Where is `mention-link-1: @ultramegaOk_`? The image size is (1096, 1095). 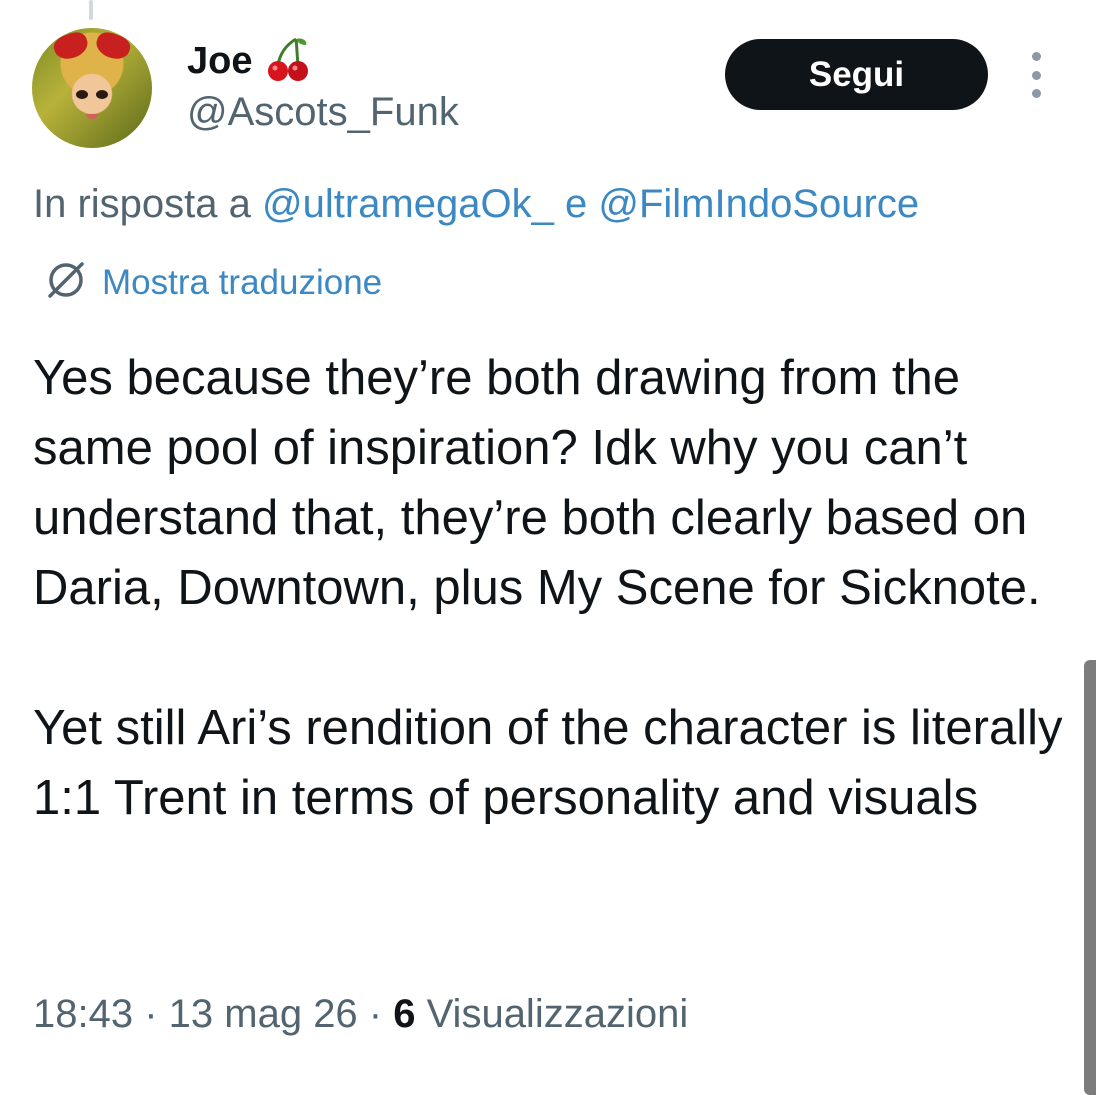
mention-link-1: @ultramegaOk_ is located at coordinates (408, 204).